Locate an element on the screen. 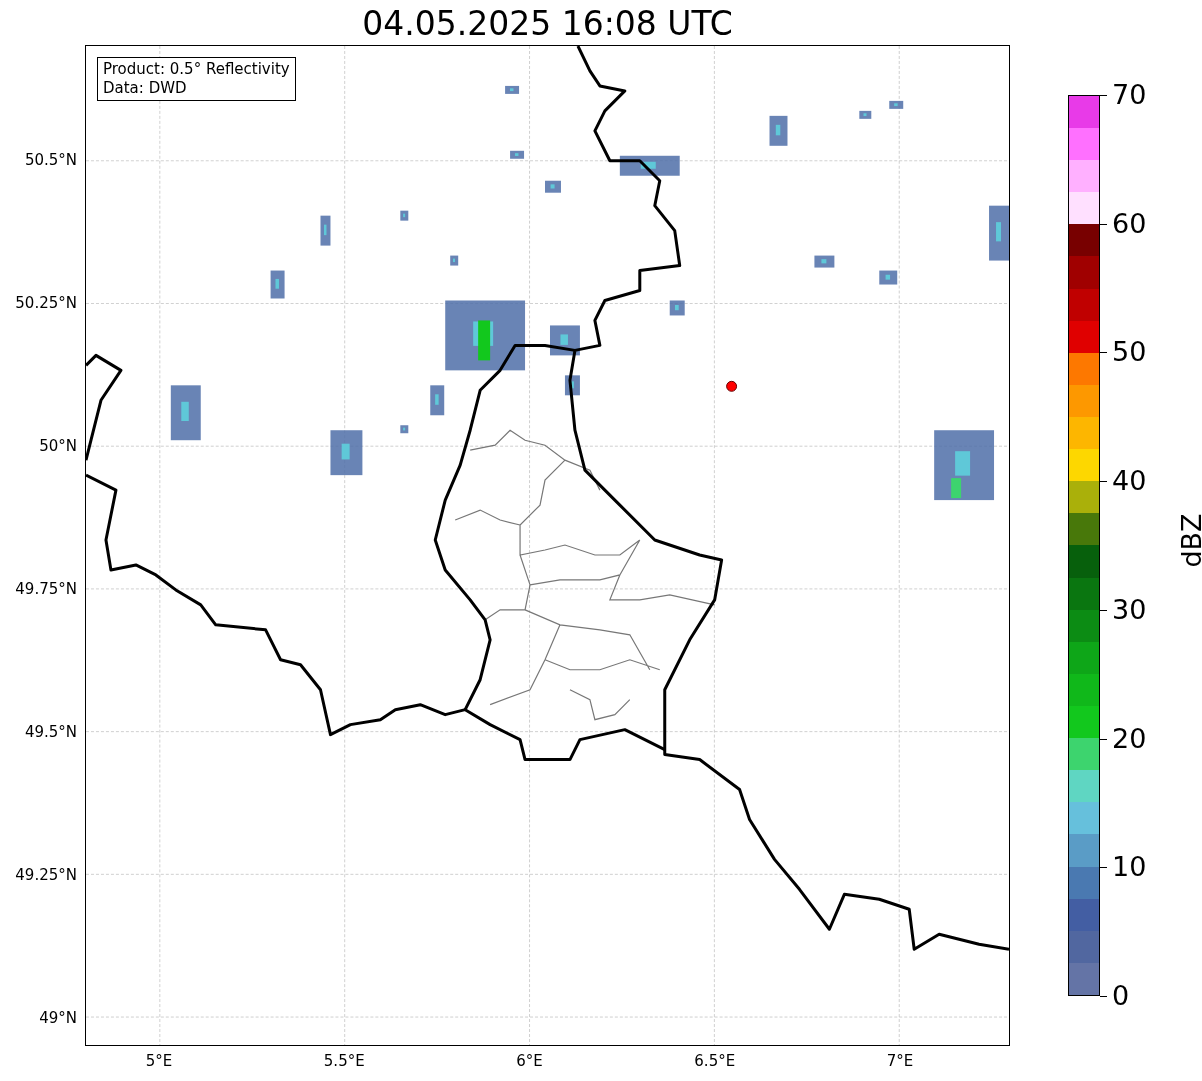  colorbar-tick-label: 60 is located at coordinates (1129, 223).